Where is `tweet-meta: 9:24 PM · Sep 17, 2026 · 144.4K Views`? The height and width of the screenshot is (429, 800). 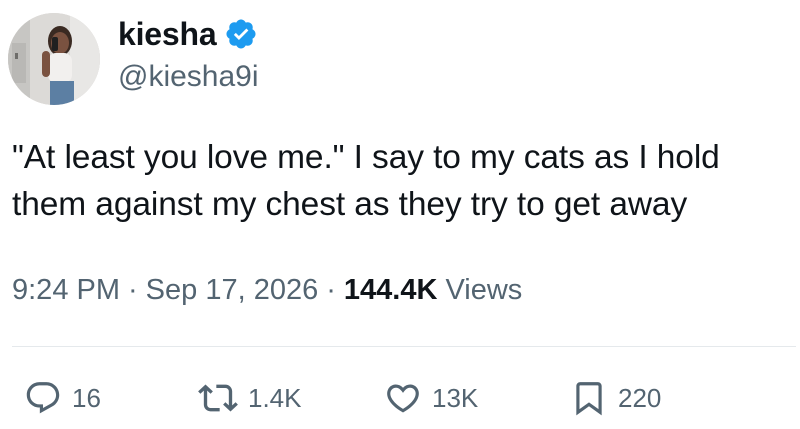
tweet-meta: 9:24 PM · Sep 17, 2026 · 144.4K Views is located at coordinates (267, 290).